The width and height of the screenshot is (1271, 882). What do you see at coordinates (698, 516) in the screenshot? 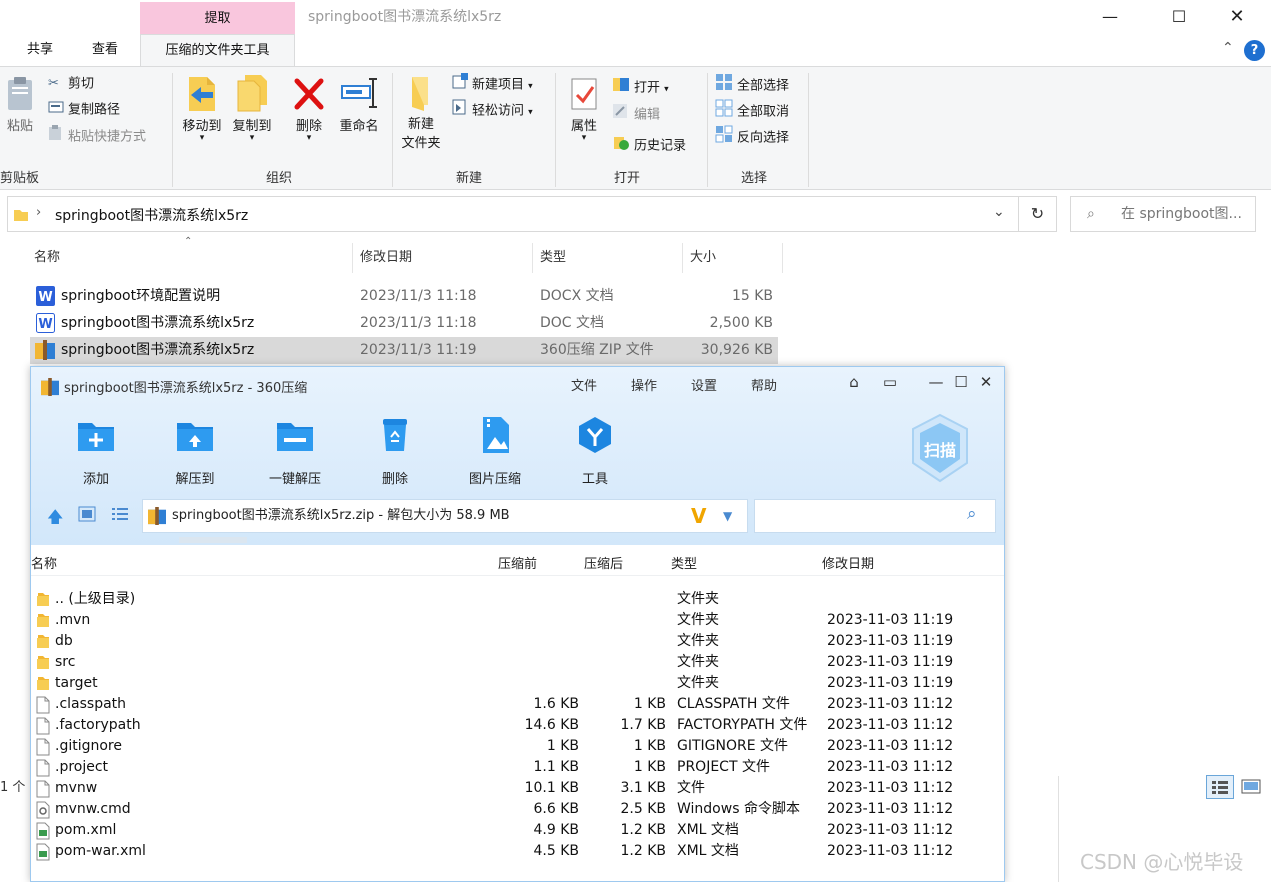
I see `vip-v-icon: V` at bounding box center [698, 516].